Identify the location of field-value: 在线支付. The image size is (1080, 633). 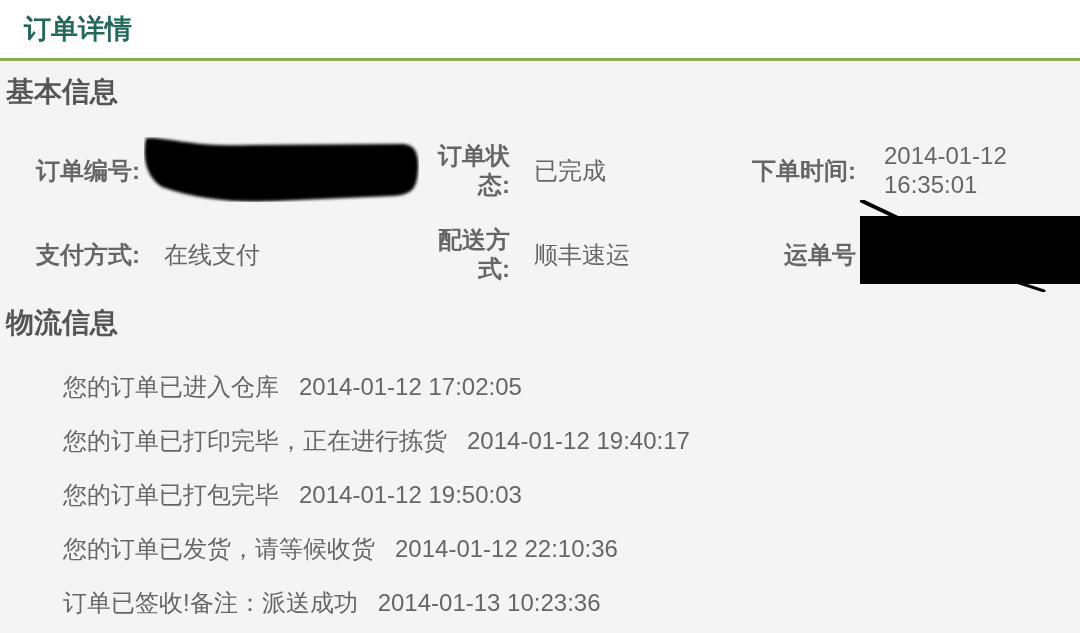
(212, 254).